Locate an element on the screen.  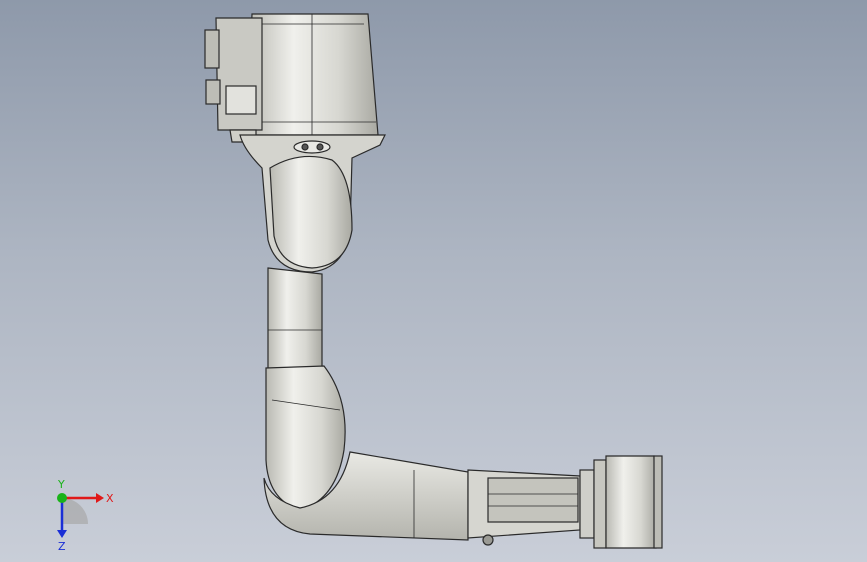
x-axis-head is located at coordinates (100, 498).